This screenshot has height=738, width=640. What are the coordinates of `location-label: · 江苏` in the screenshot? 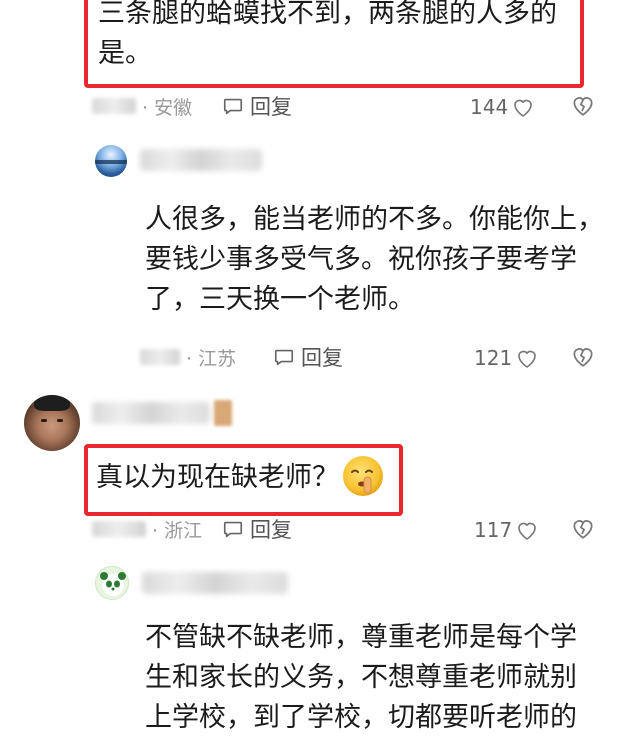 It's located at (211, 358).